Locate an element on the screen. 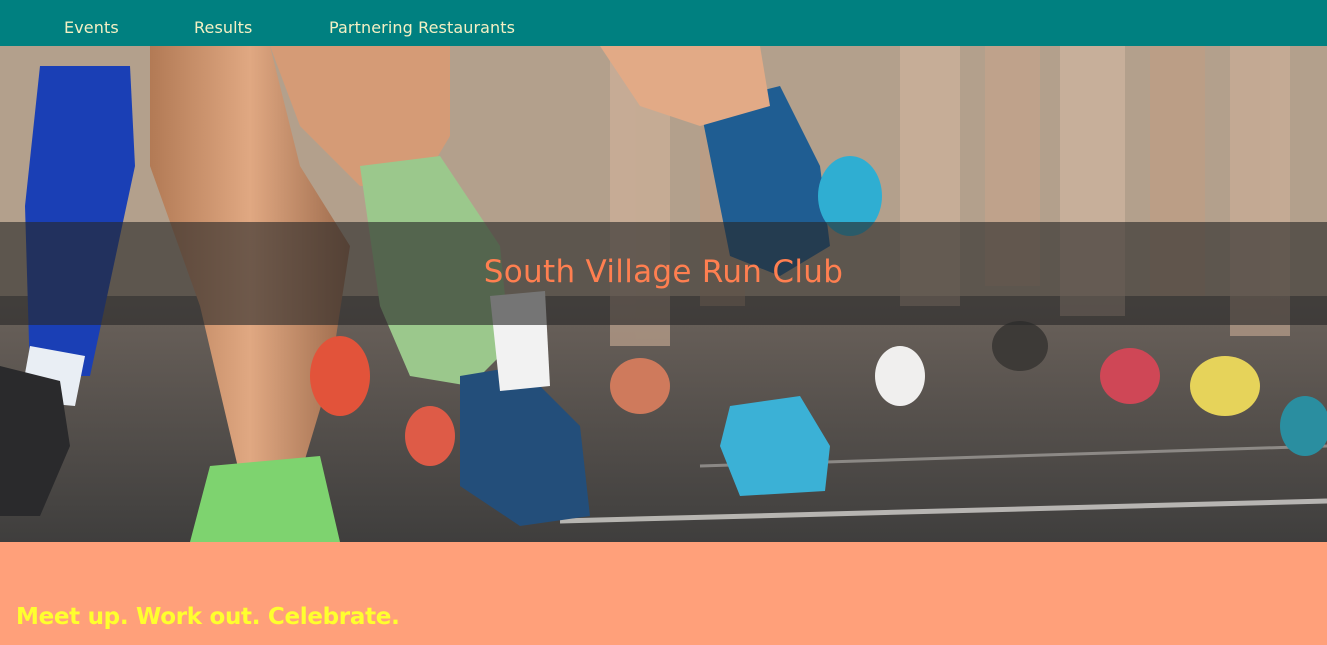 This screenshot has height=645, width=1327. tagline: Meet up. Work out. Celebrate. is located at coordinates (208, 617).